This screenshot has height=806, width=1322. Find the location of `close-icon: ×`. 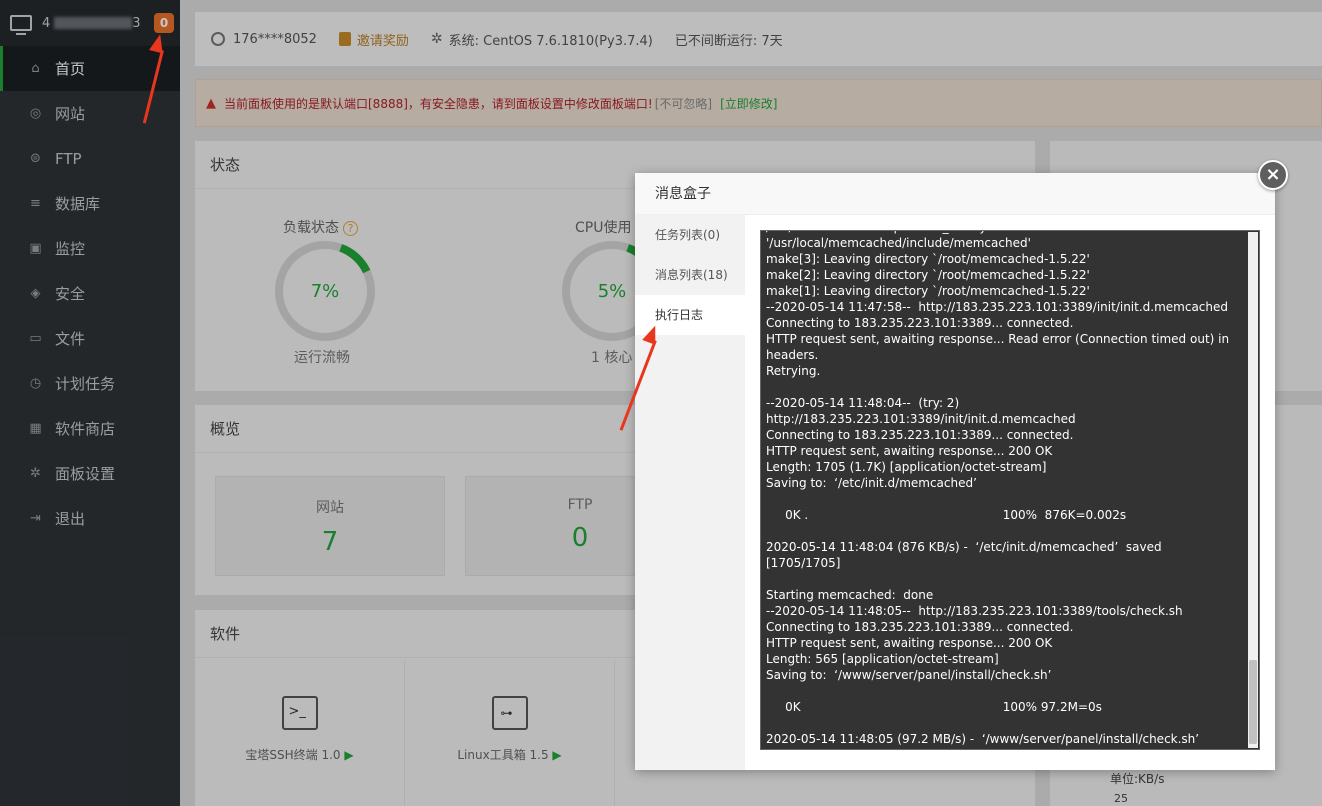

close-icon: × is located at coordinates (1273, 175).